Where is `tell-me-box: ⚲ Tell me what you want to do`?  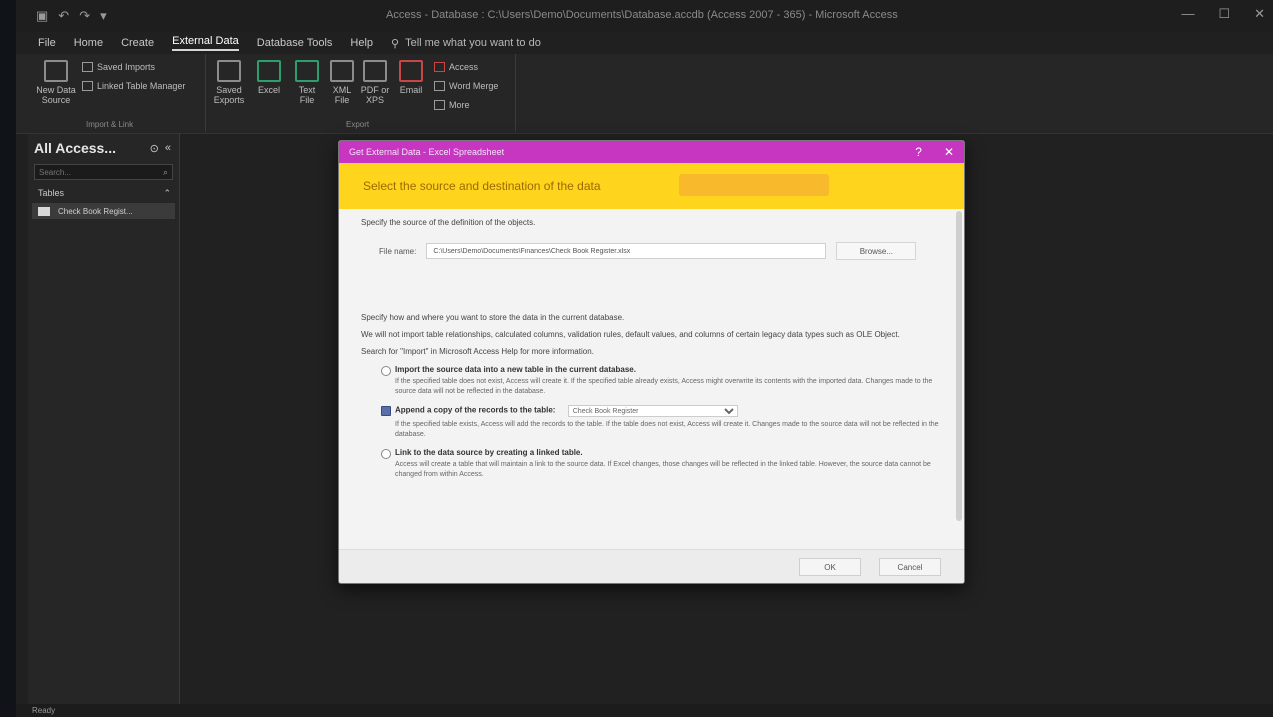
tell-me-box: ⚲ Tell me what you want to do is located at coordinates (466, 43).